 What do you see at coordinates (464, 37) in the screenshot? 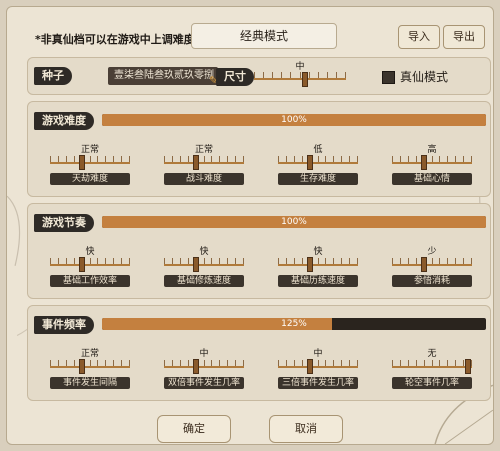
I see `export-button: 导出` at bounding box center [464, 37].